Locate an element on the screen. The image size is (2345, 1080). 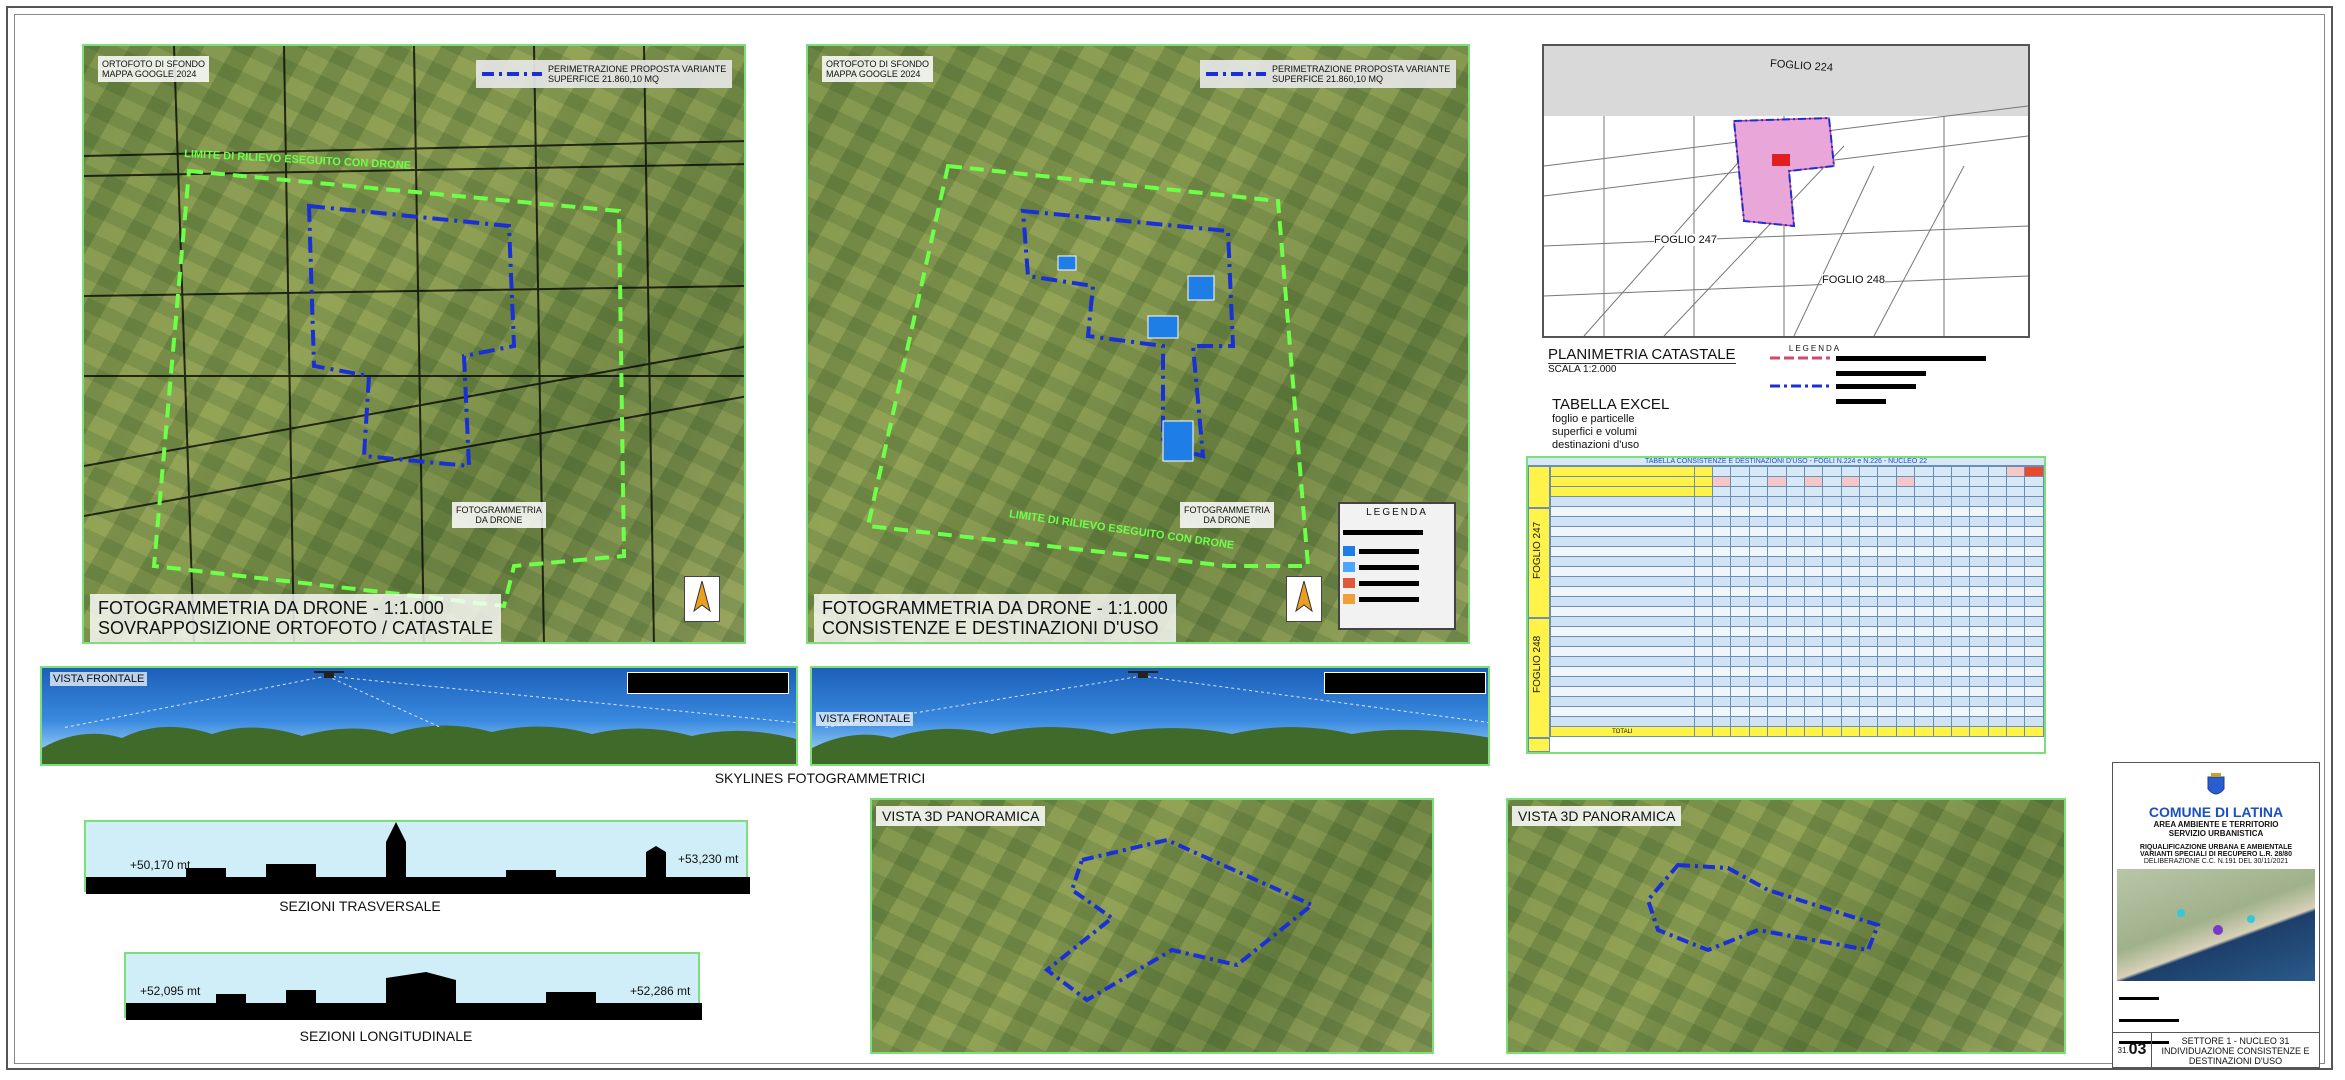
annex-swatch-icon is located at coordinates (1349, 567).